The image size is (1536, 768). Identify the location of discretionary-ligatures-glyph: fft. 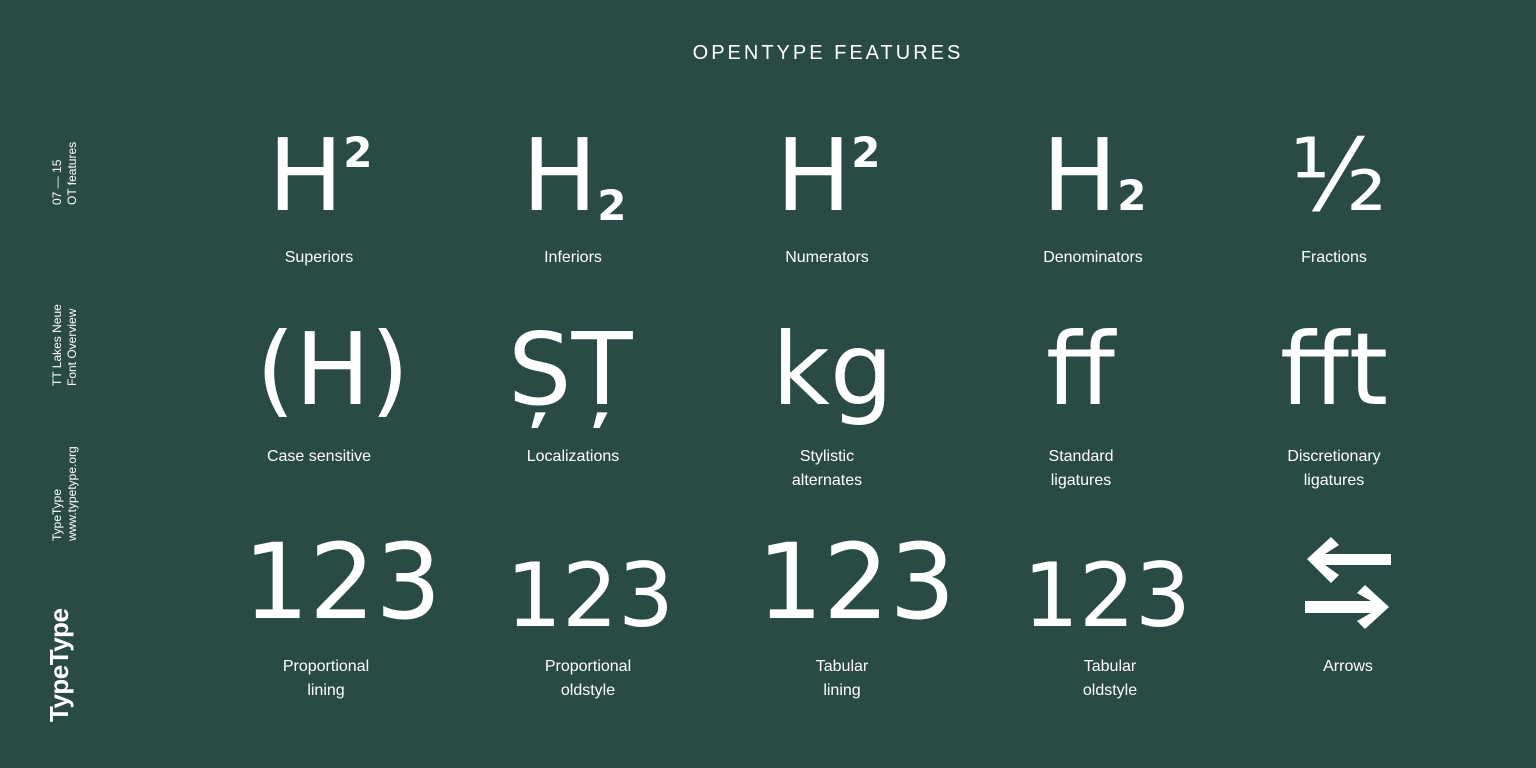
(1334, 369).